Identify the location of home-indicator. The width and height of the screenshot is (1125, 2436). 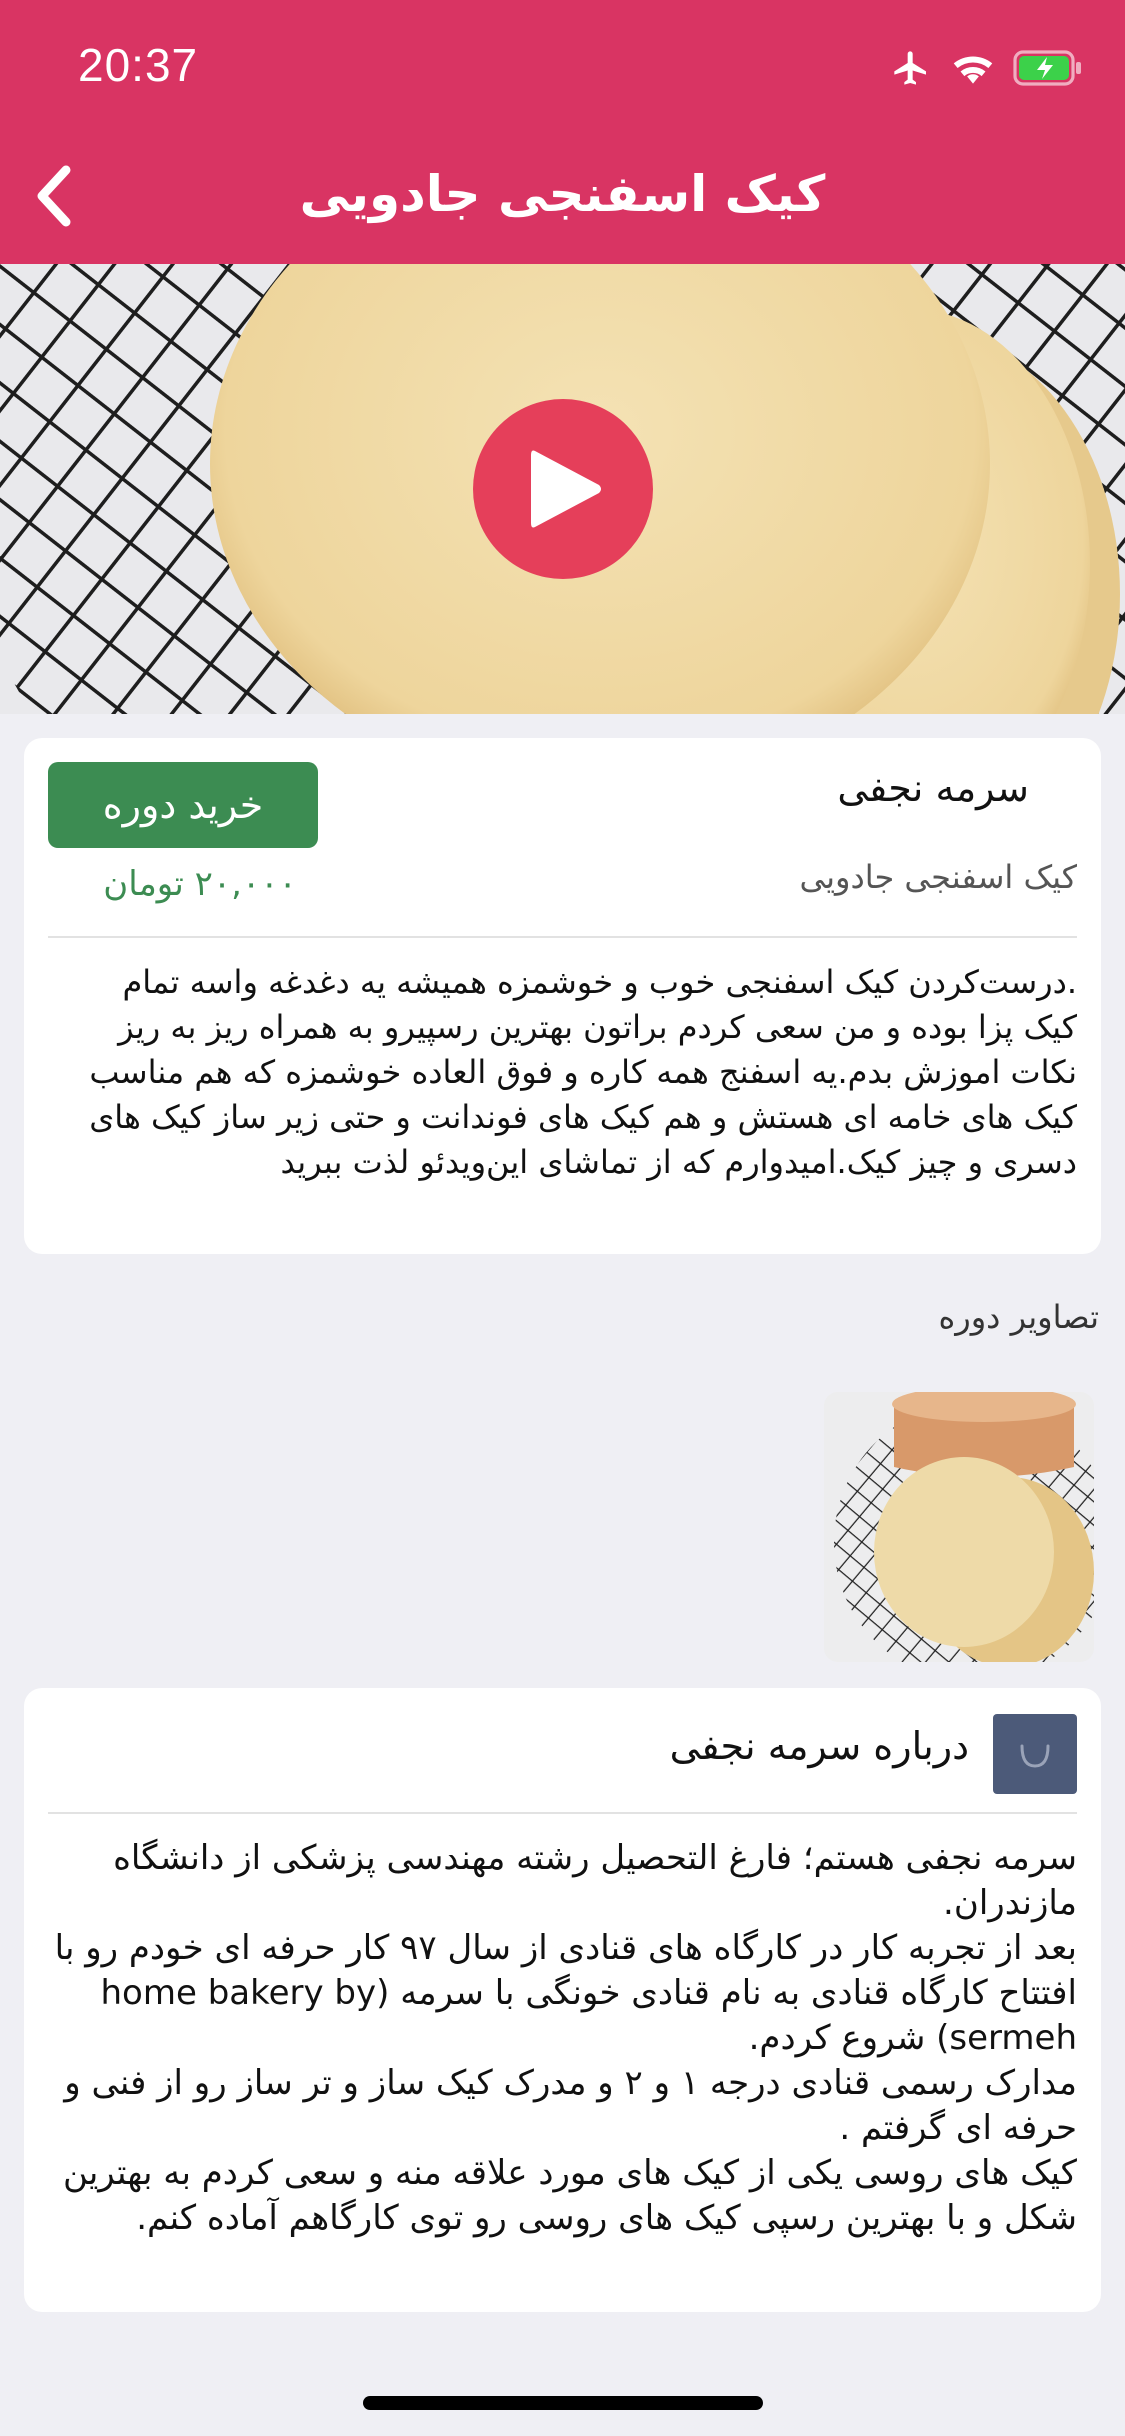
(563, 2403).